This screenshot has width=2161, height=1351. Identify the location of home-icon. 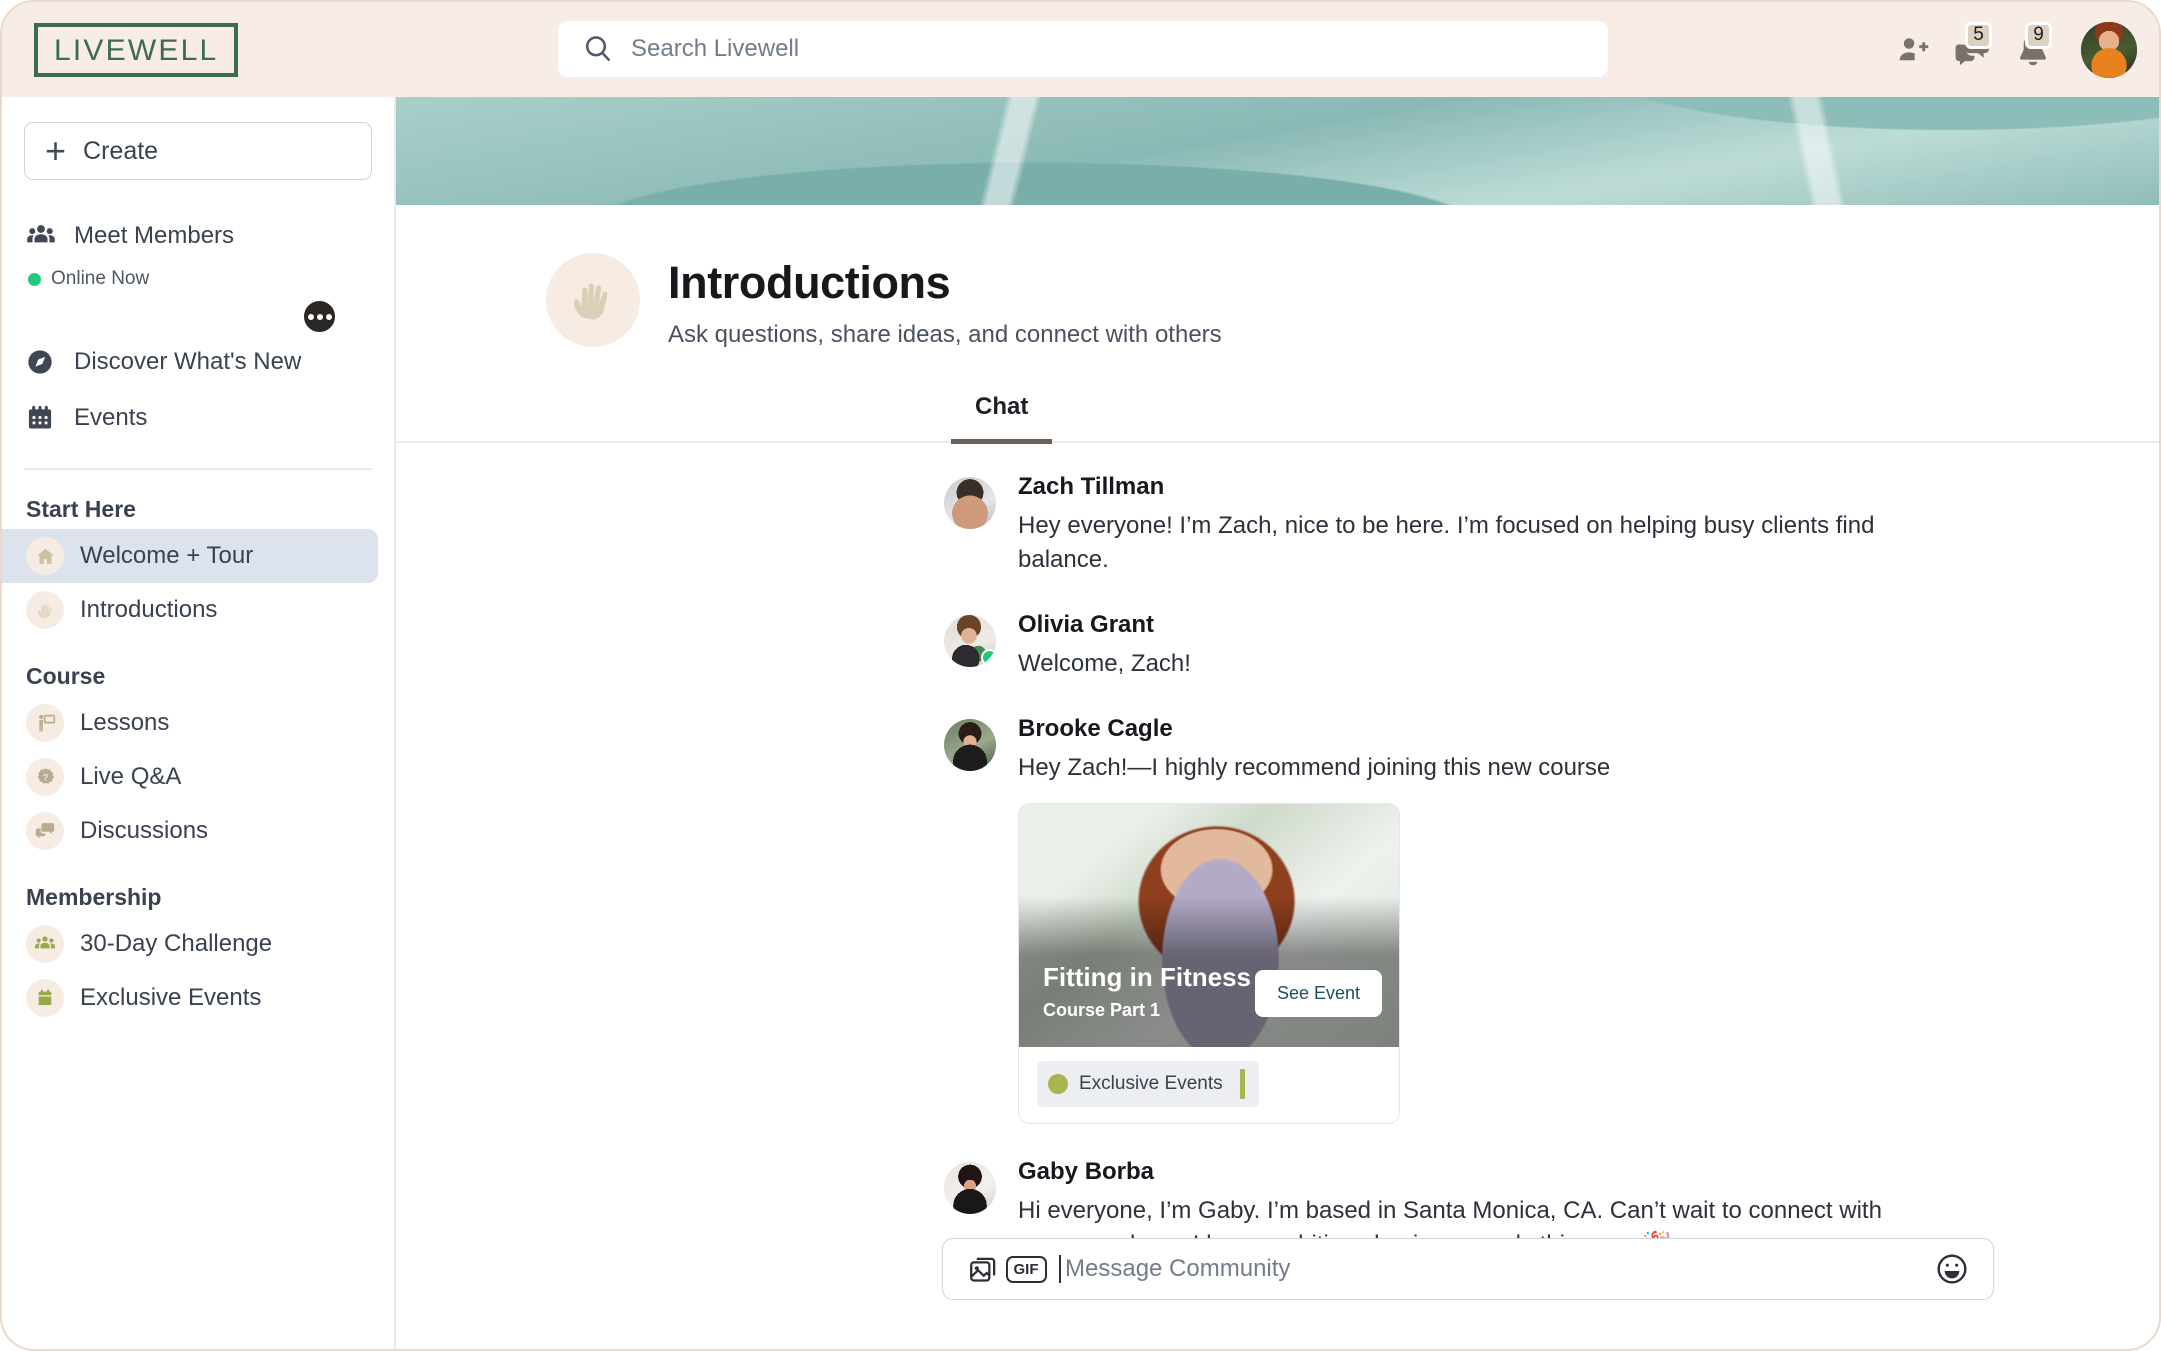
(45, 556).